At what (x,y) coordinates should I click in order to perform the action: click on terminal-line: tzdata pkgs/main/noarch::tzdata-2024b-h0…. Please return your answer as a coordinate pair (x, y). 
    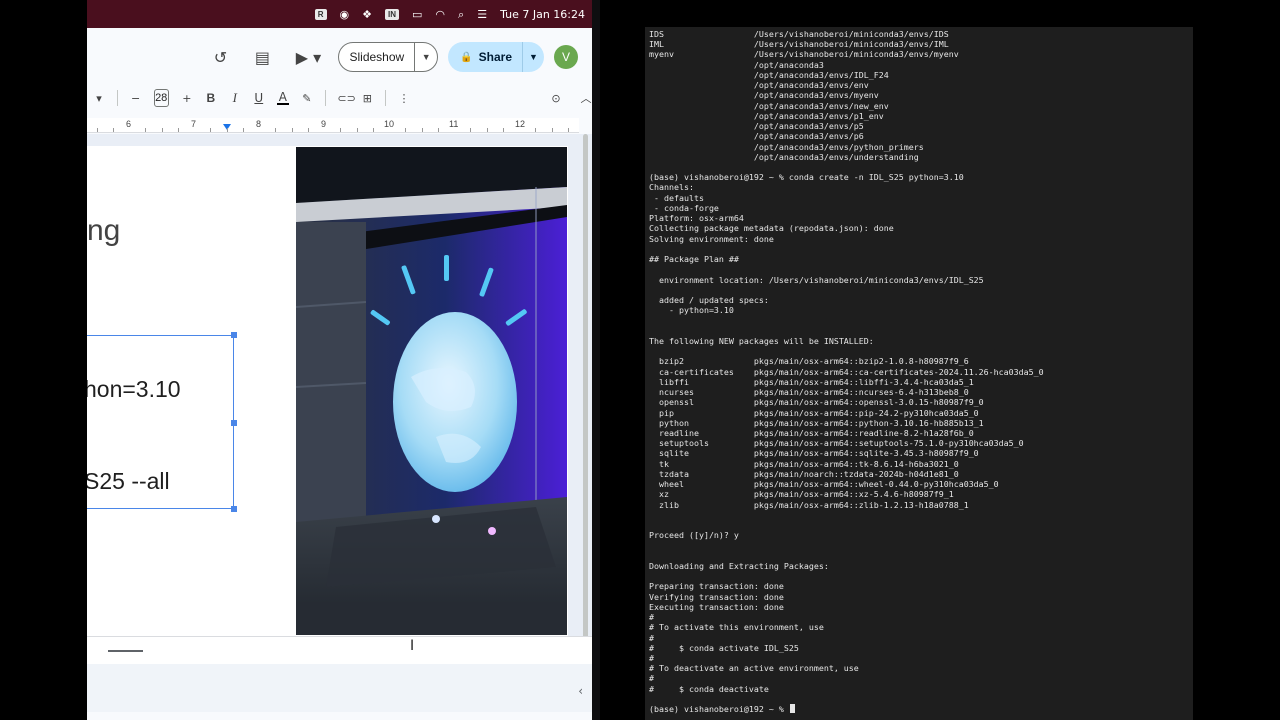
    Looking at the image, I should click on (804, 473).